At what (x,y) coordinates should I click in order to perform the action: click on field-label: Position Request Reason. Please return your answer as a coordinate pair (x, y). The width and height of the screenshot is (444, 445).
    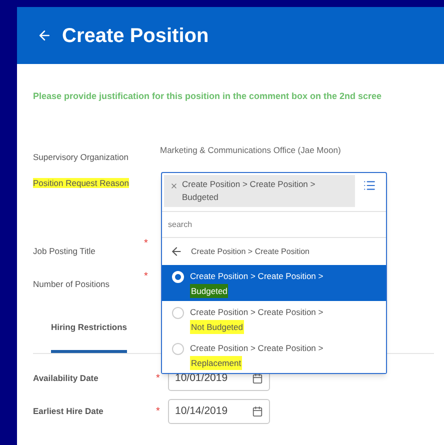
    Looking at the image, I should click on (81, 183).